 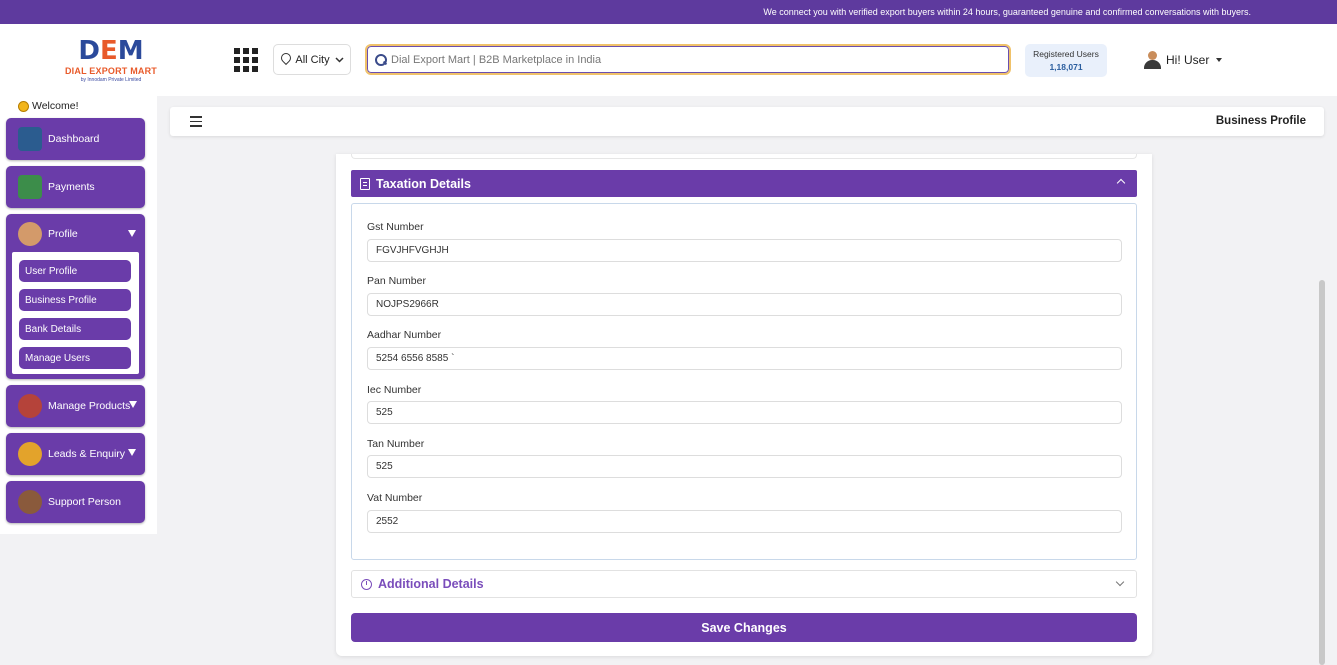 What do you see at coordinates (30, 139) in the screenshot?
I see `monitor-icon` at bounding box center [30, 139].